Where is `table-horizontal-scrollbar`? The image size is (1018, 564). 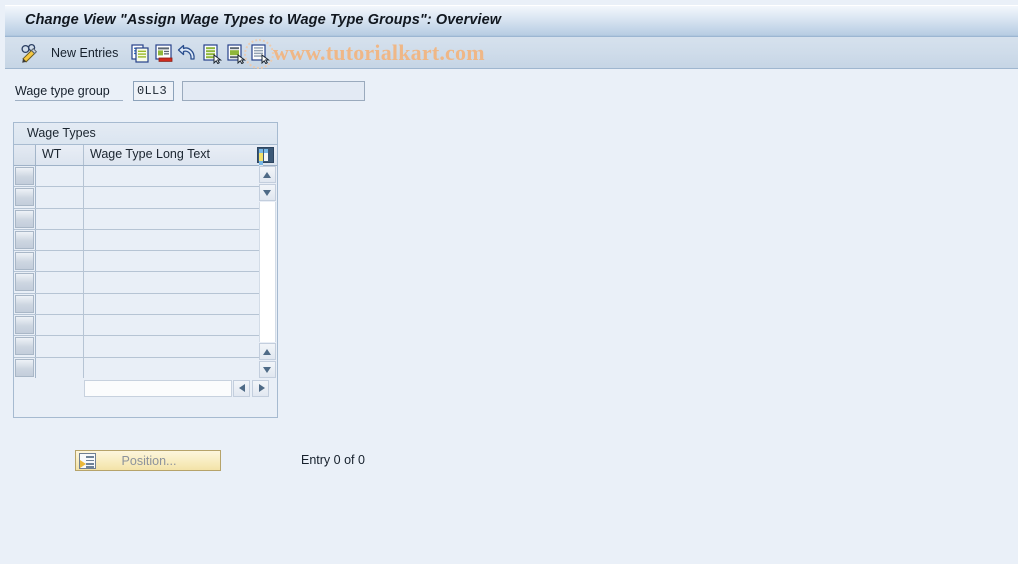
table-horizontal-scrollbar is located at coordinates (145, 397).